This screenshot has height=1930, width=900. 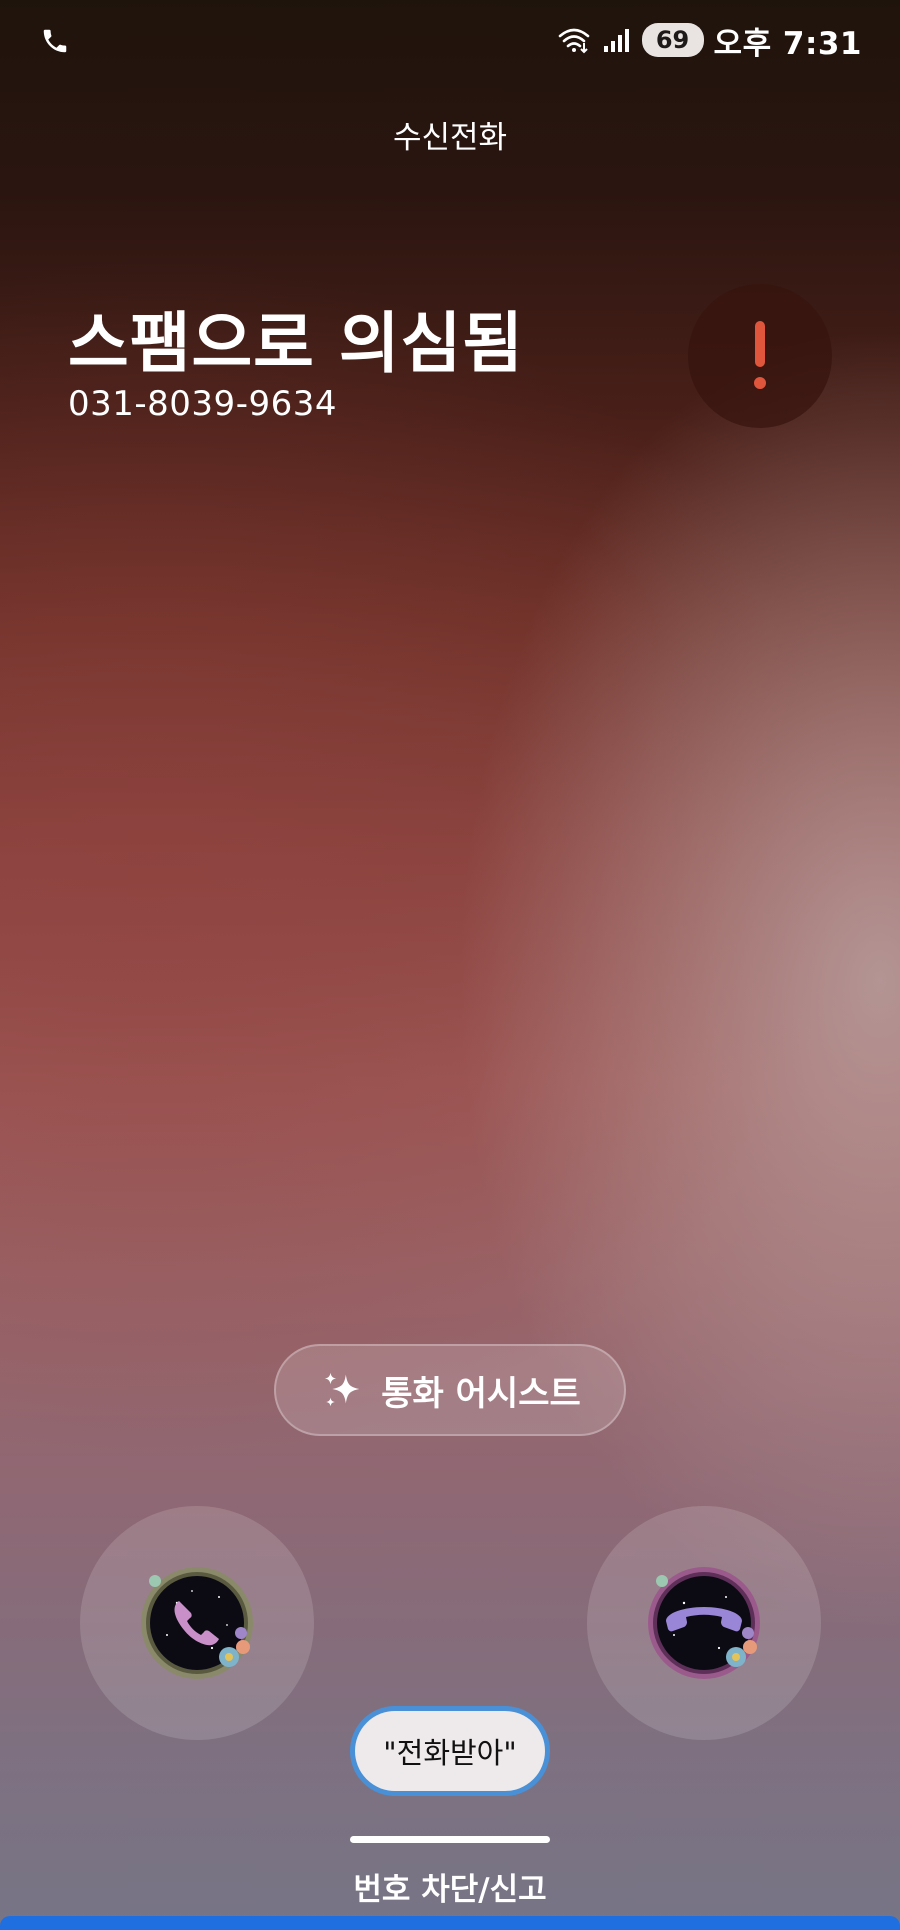 What do you see at coordinates (296, 343) in the screenshot?
I see `caller-name: 스팸으로 의심됨` at bounding box center [296, 343].